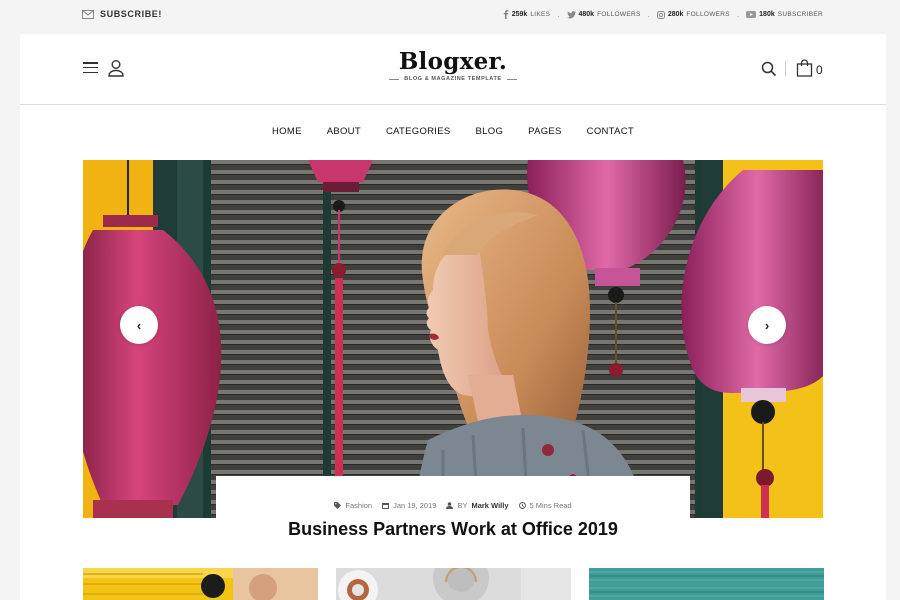  Describe the element at coordinates (88, 14) in the screenshot. I see `envelope-icon` at that location.